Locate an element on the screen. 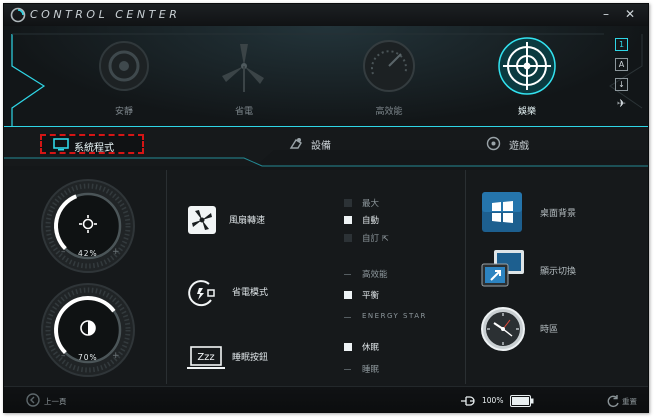  external-link-icon: ⇱ is located at coordinates (385, 238).